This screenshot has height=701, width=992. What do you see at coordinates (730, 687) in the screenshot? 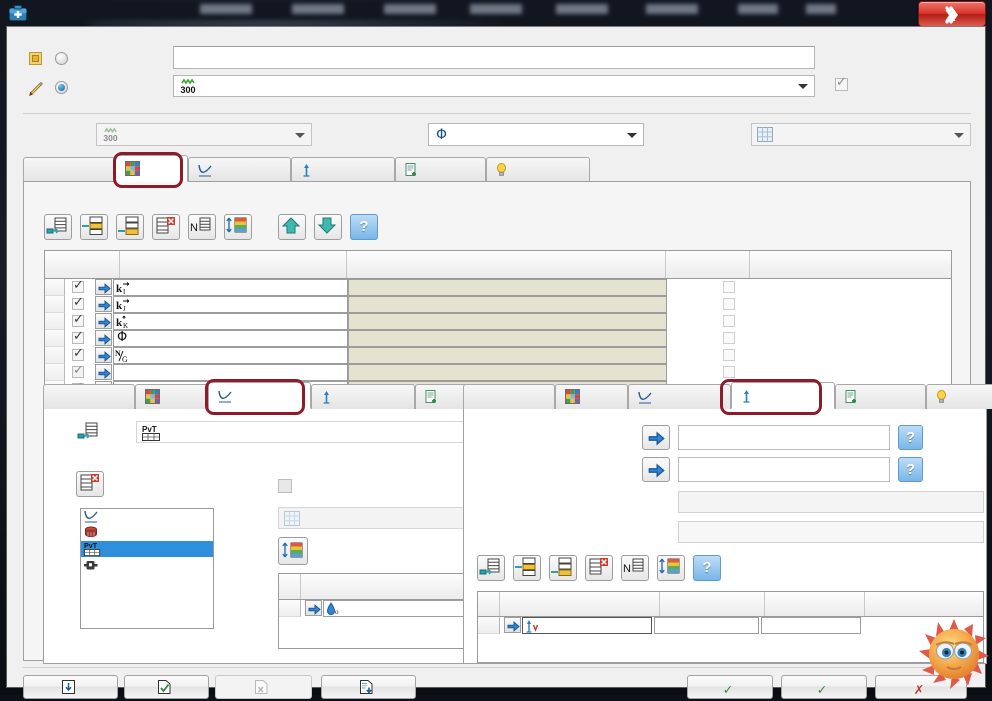
I see `apply-button: ✓` at bounding box center [730, 687].